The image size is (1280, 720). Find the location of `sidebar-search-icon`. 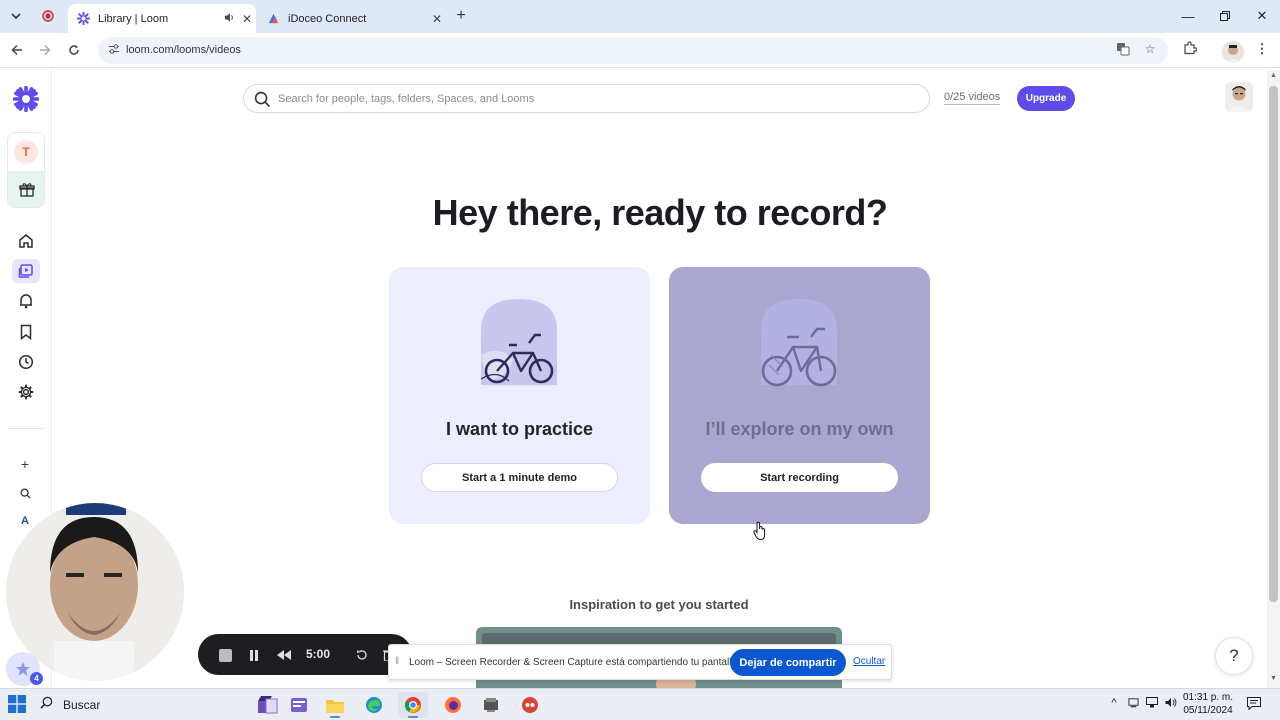

sidebar-search-icon is located at coordinates (25, 493).